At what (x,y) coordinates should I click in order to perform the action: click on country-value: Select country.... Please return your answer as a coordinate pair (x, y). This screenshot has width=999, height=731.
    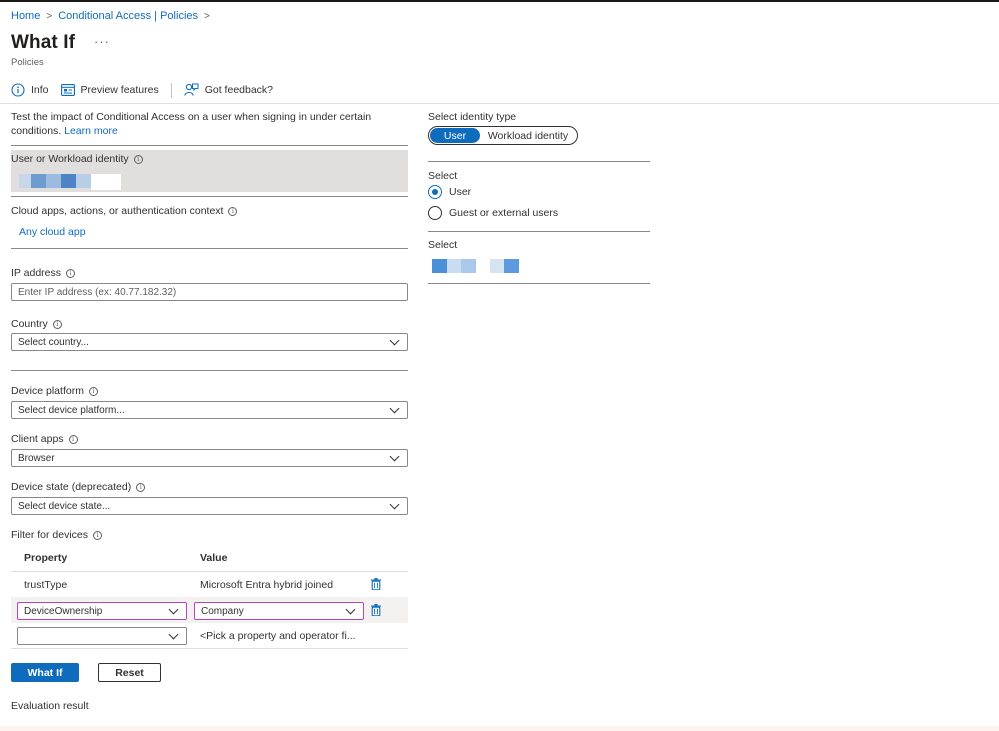
    Looking at the image, I should click on (53, 342).